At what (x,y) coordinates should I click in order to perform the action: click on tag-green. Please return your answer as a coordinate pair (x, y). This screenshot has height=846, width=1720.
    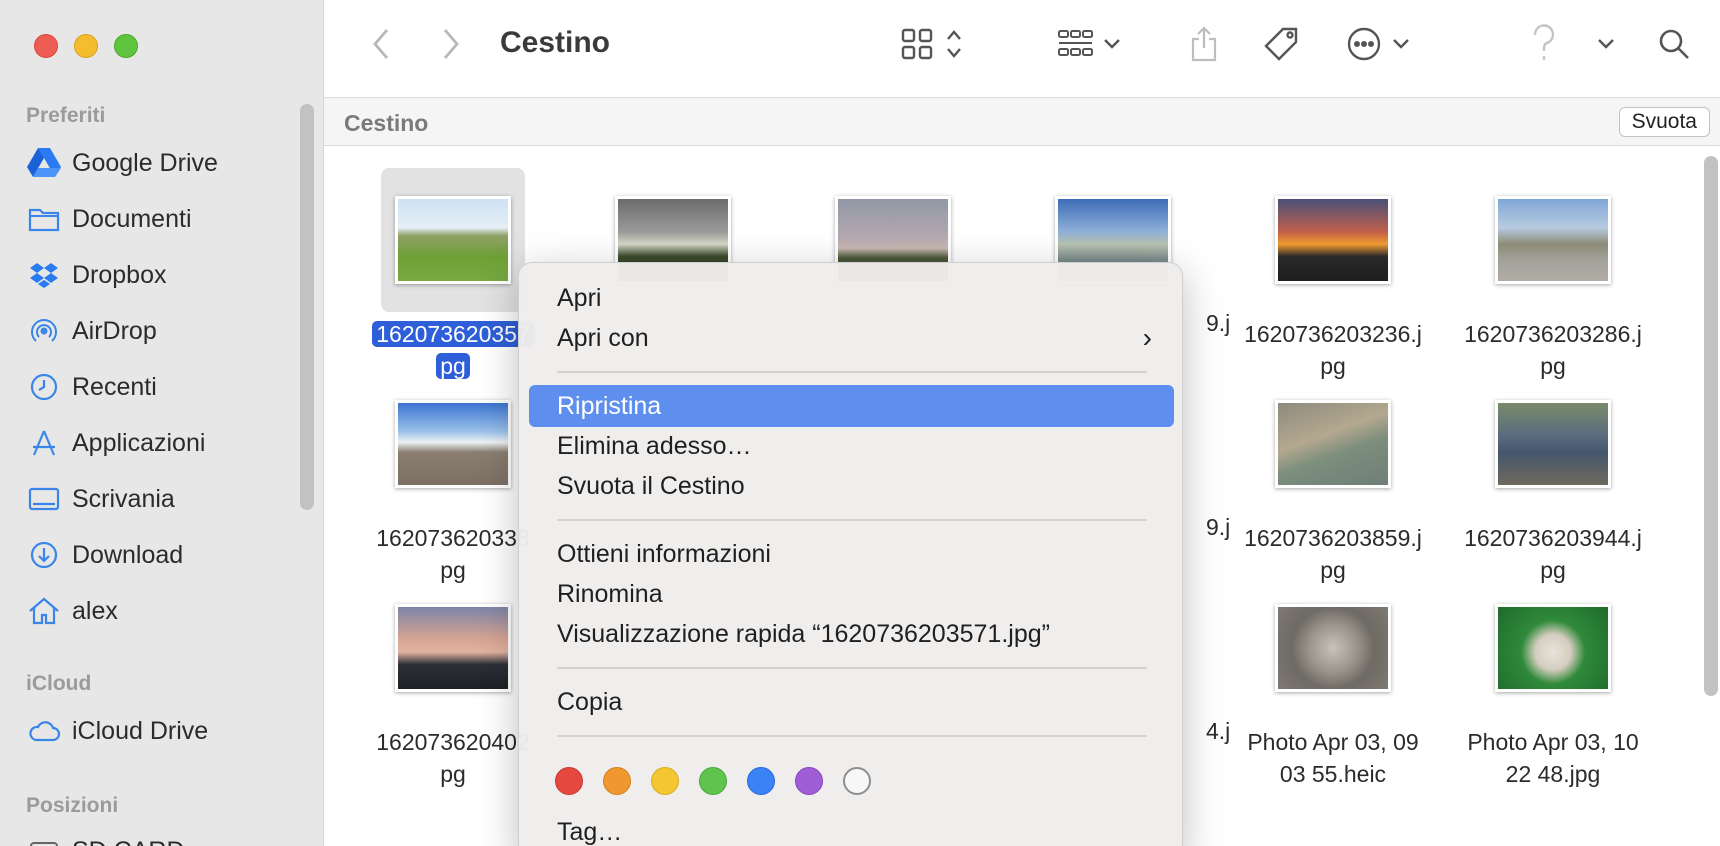
    Looking at the image, I should click on (713, 781).